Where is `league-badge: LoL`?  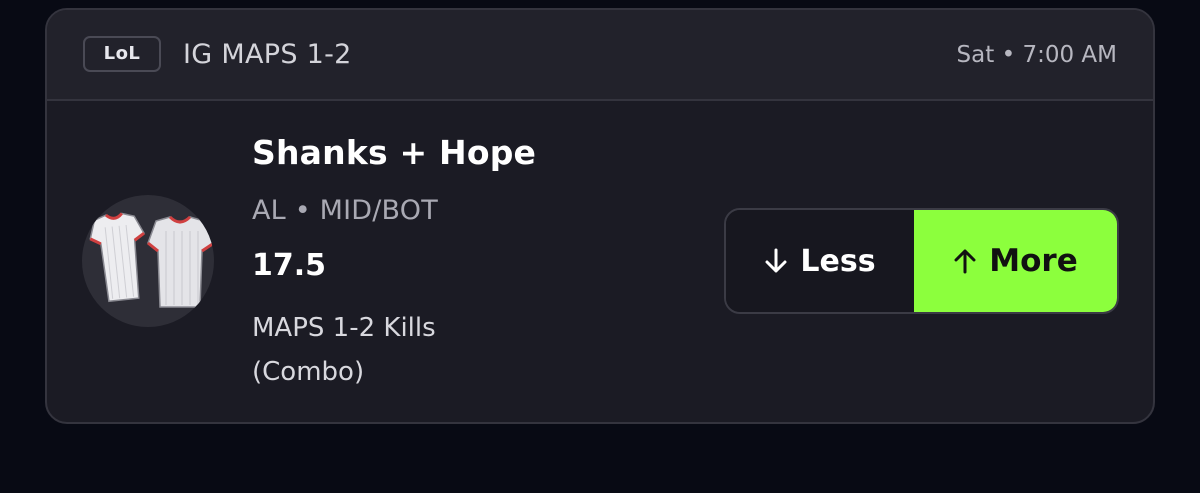
league-badge: LoL is located at coordinates (122, 54).